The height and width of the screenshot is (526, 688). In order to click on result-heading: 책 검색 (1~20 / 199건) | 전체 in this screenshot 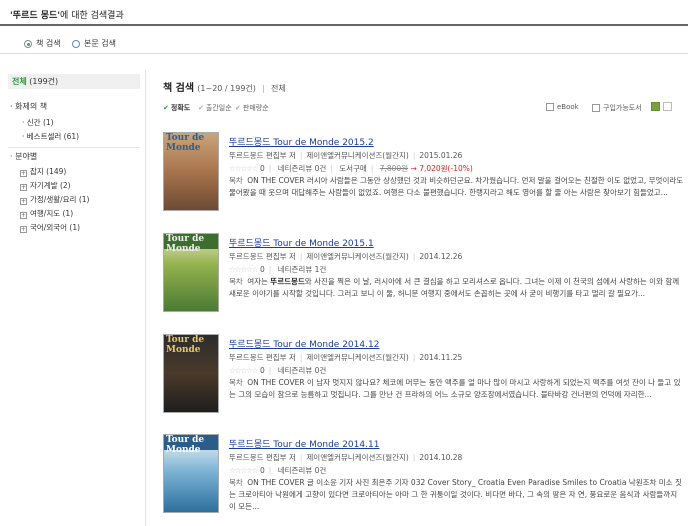, I will do `click(224, 86)`.